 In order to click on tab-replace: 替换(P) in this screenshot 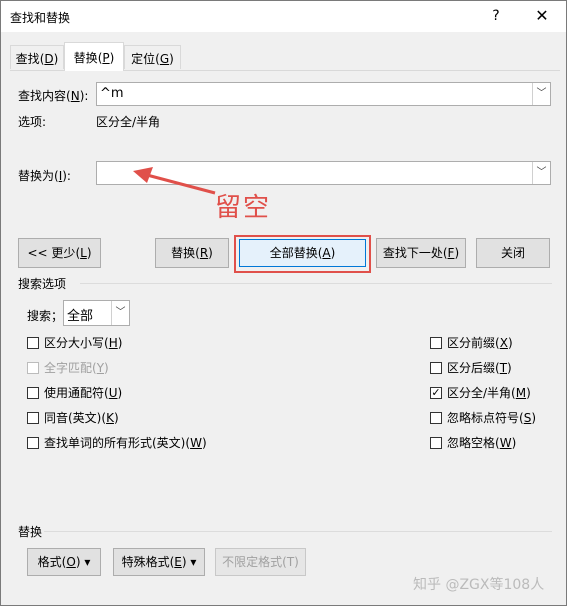, I will do `click(94, 56)`.